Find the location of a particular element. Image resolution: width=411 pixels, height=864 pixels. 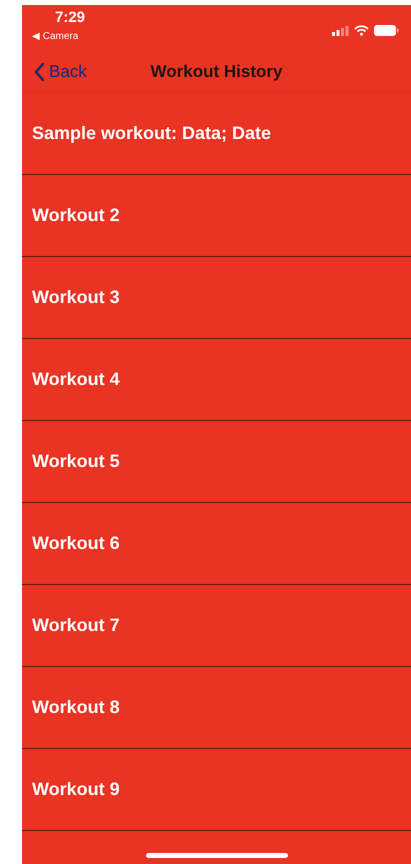

workout-list-item: Workout 4 is located at coordinates (216, 380).